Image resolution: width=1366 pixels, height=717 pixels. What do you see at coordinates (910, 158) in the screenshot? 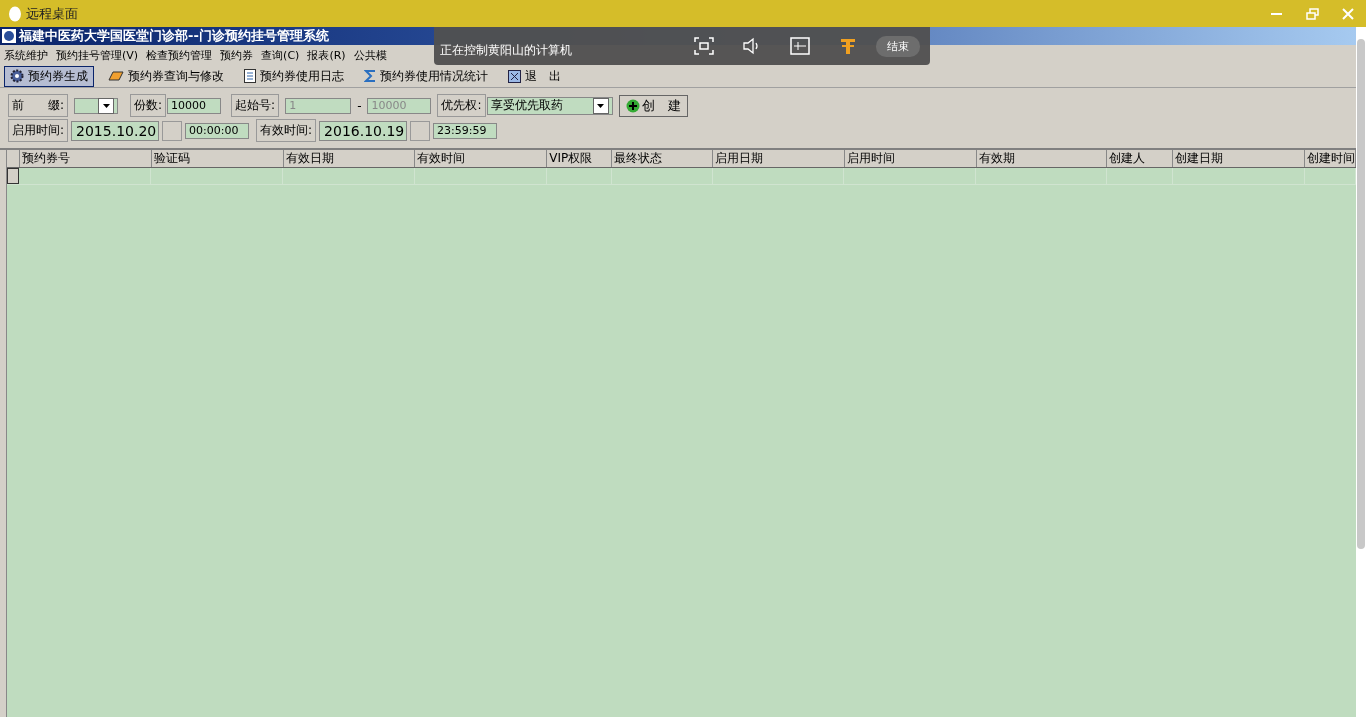
I see `column-header: 启用时间` at bounding box center [910, 158].